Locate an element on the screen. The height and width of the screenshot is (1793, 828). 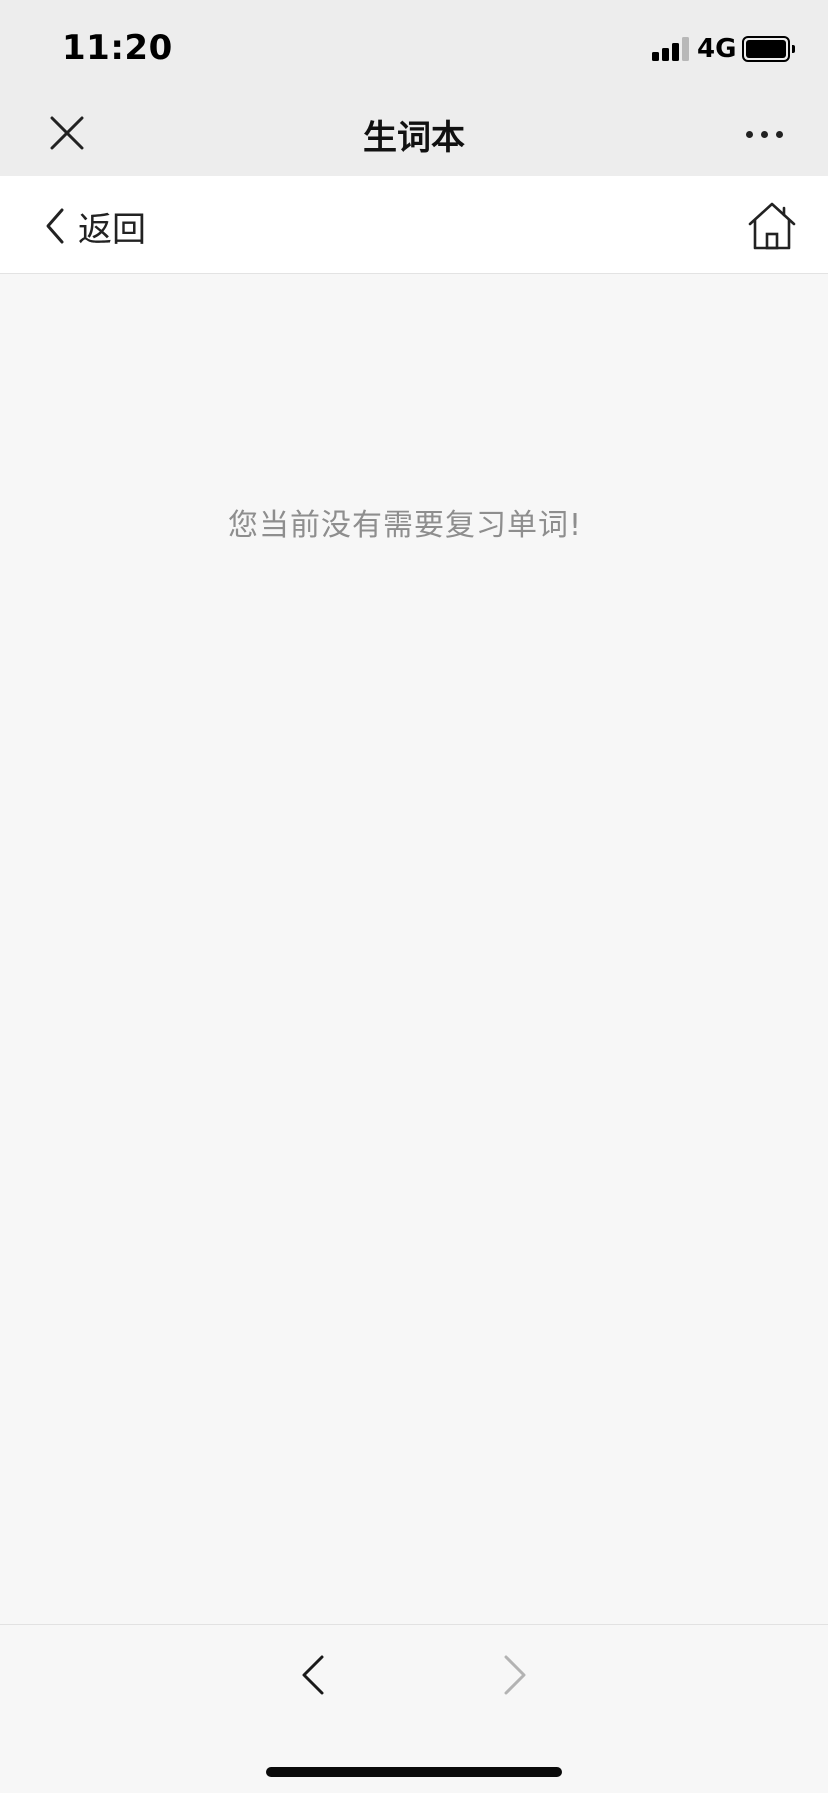
title-bar: 生词本 is located at coordinates (414, 134).